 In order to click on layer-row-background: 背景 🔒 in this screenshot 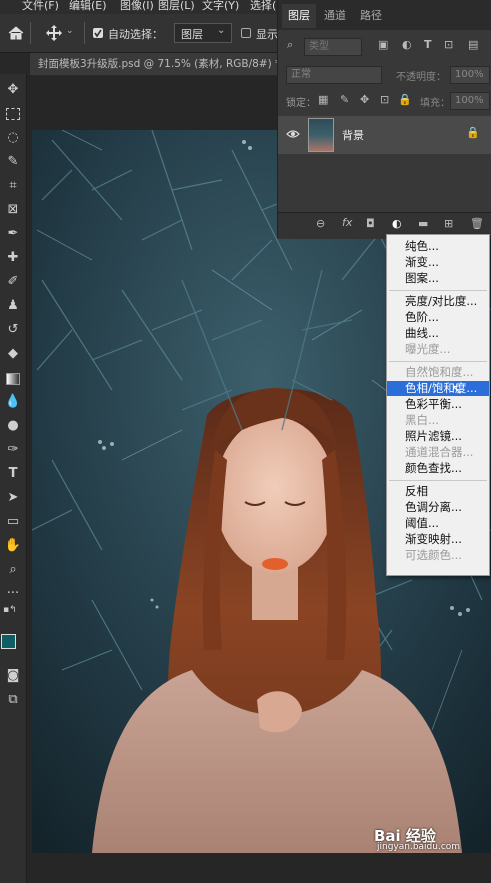, I will do `click(384, 135)`.